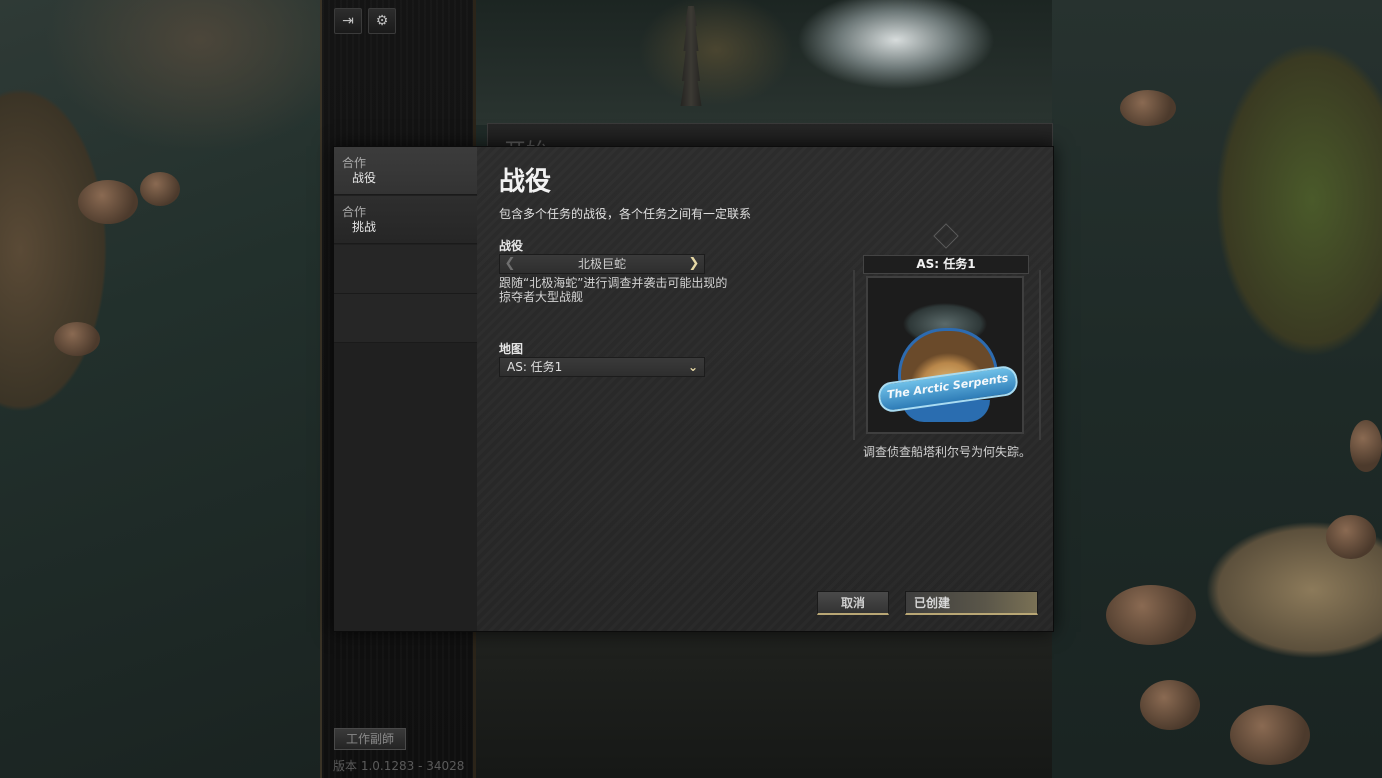 This screenshot has width=1382, height=778. I want to click on campaign-value: 北极巨蛇, so click(601, 264).